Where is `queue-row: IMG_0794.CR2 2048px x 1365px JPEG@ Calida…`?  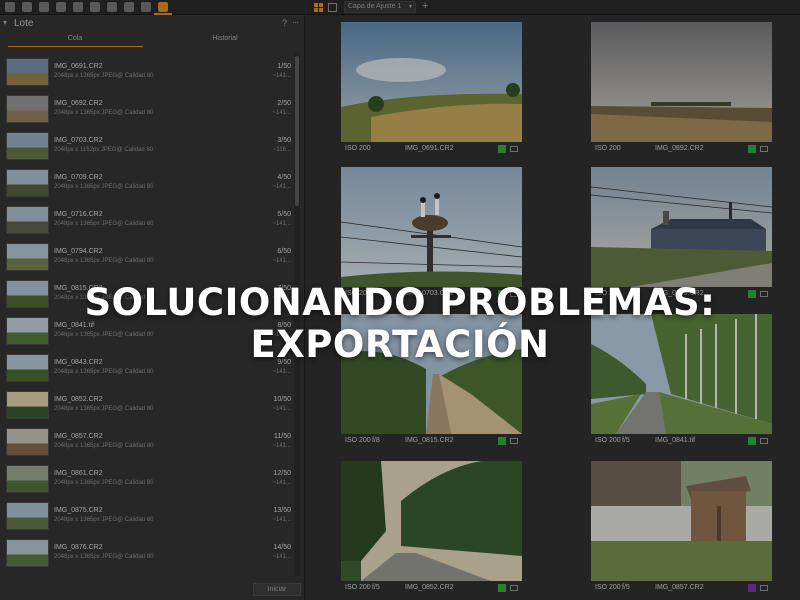 queue-row: IMG_0794.CR2 2048px x 1365px JPEG@ Calida… is located at coordinates (147, 259).